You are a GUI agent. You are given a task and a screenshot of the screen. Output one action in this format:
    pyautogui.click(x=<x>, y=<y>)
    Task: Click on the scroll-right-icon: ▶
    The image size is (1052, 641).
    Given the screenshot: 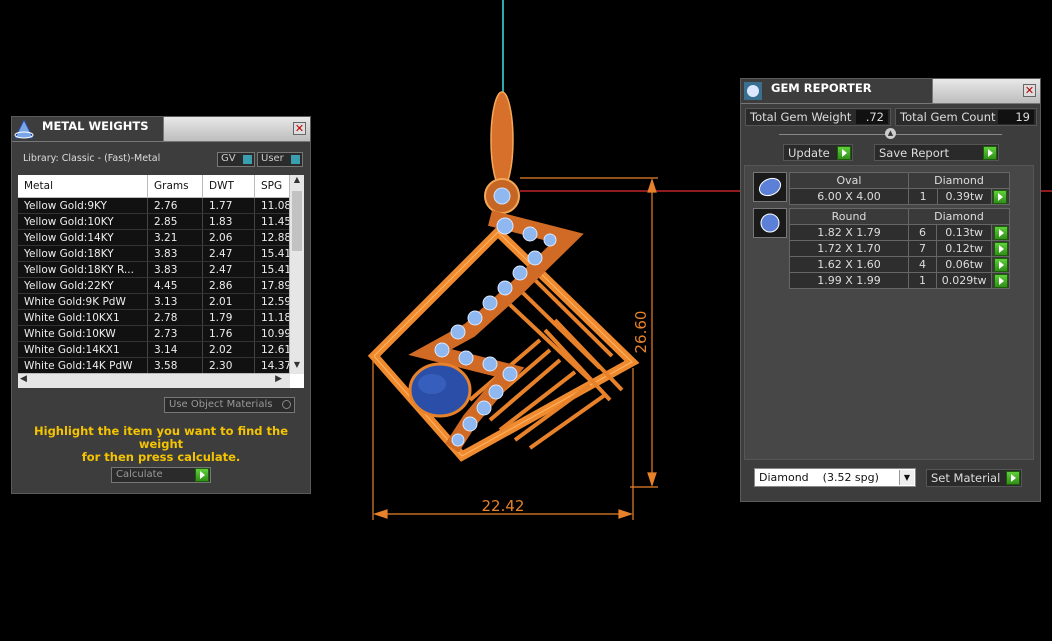 What is the action you would take?
    pyautogui.click(x=278, y=379)
    